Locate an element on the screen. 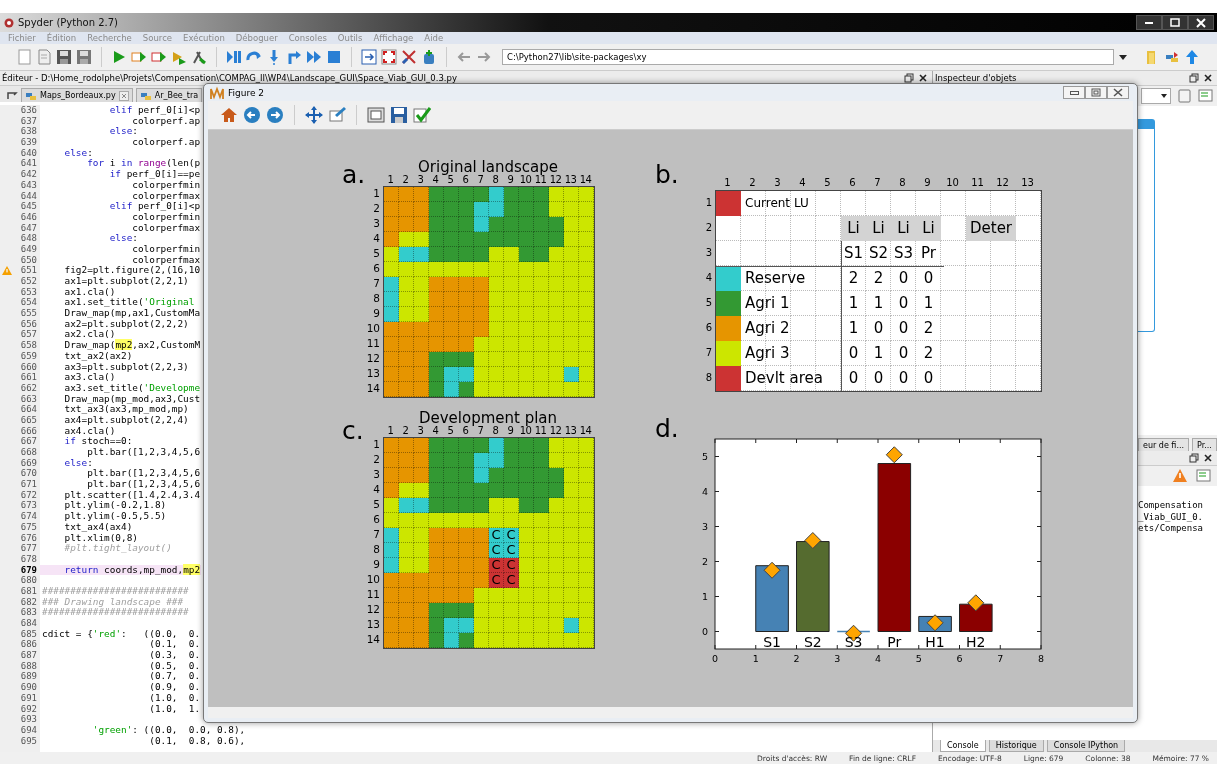  table-value: 1 is located at coordinates (928, 303).